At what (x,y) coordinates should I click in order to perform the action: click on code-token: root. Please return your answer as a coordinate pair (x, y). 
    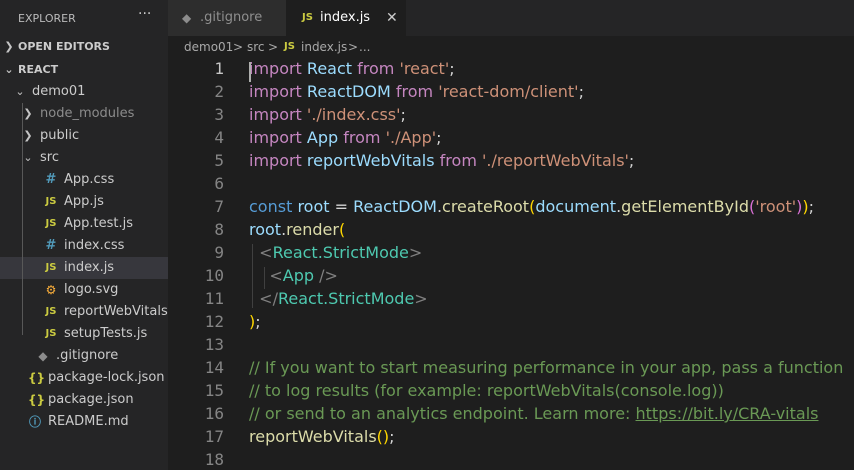
    Looking at the image, I should click on (313, 206).